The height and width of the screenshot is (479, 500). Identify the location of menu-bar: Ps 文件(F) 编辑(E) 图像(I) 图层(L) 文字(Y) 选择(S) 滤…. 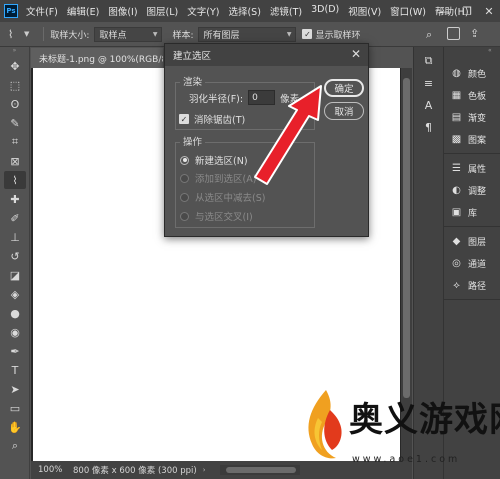
(250, 11).